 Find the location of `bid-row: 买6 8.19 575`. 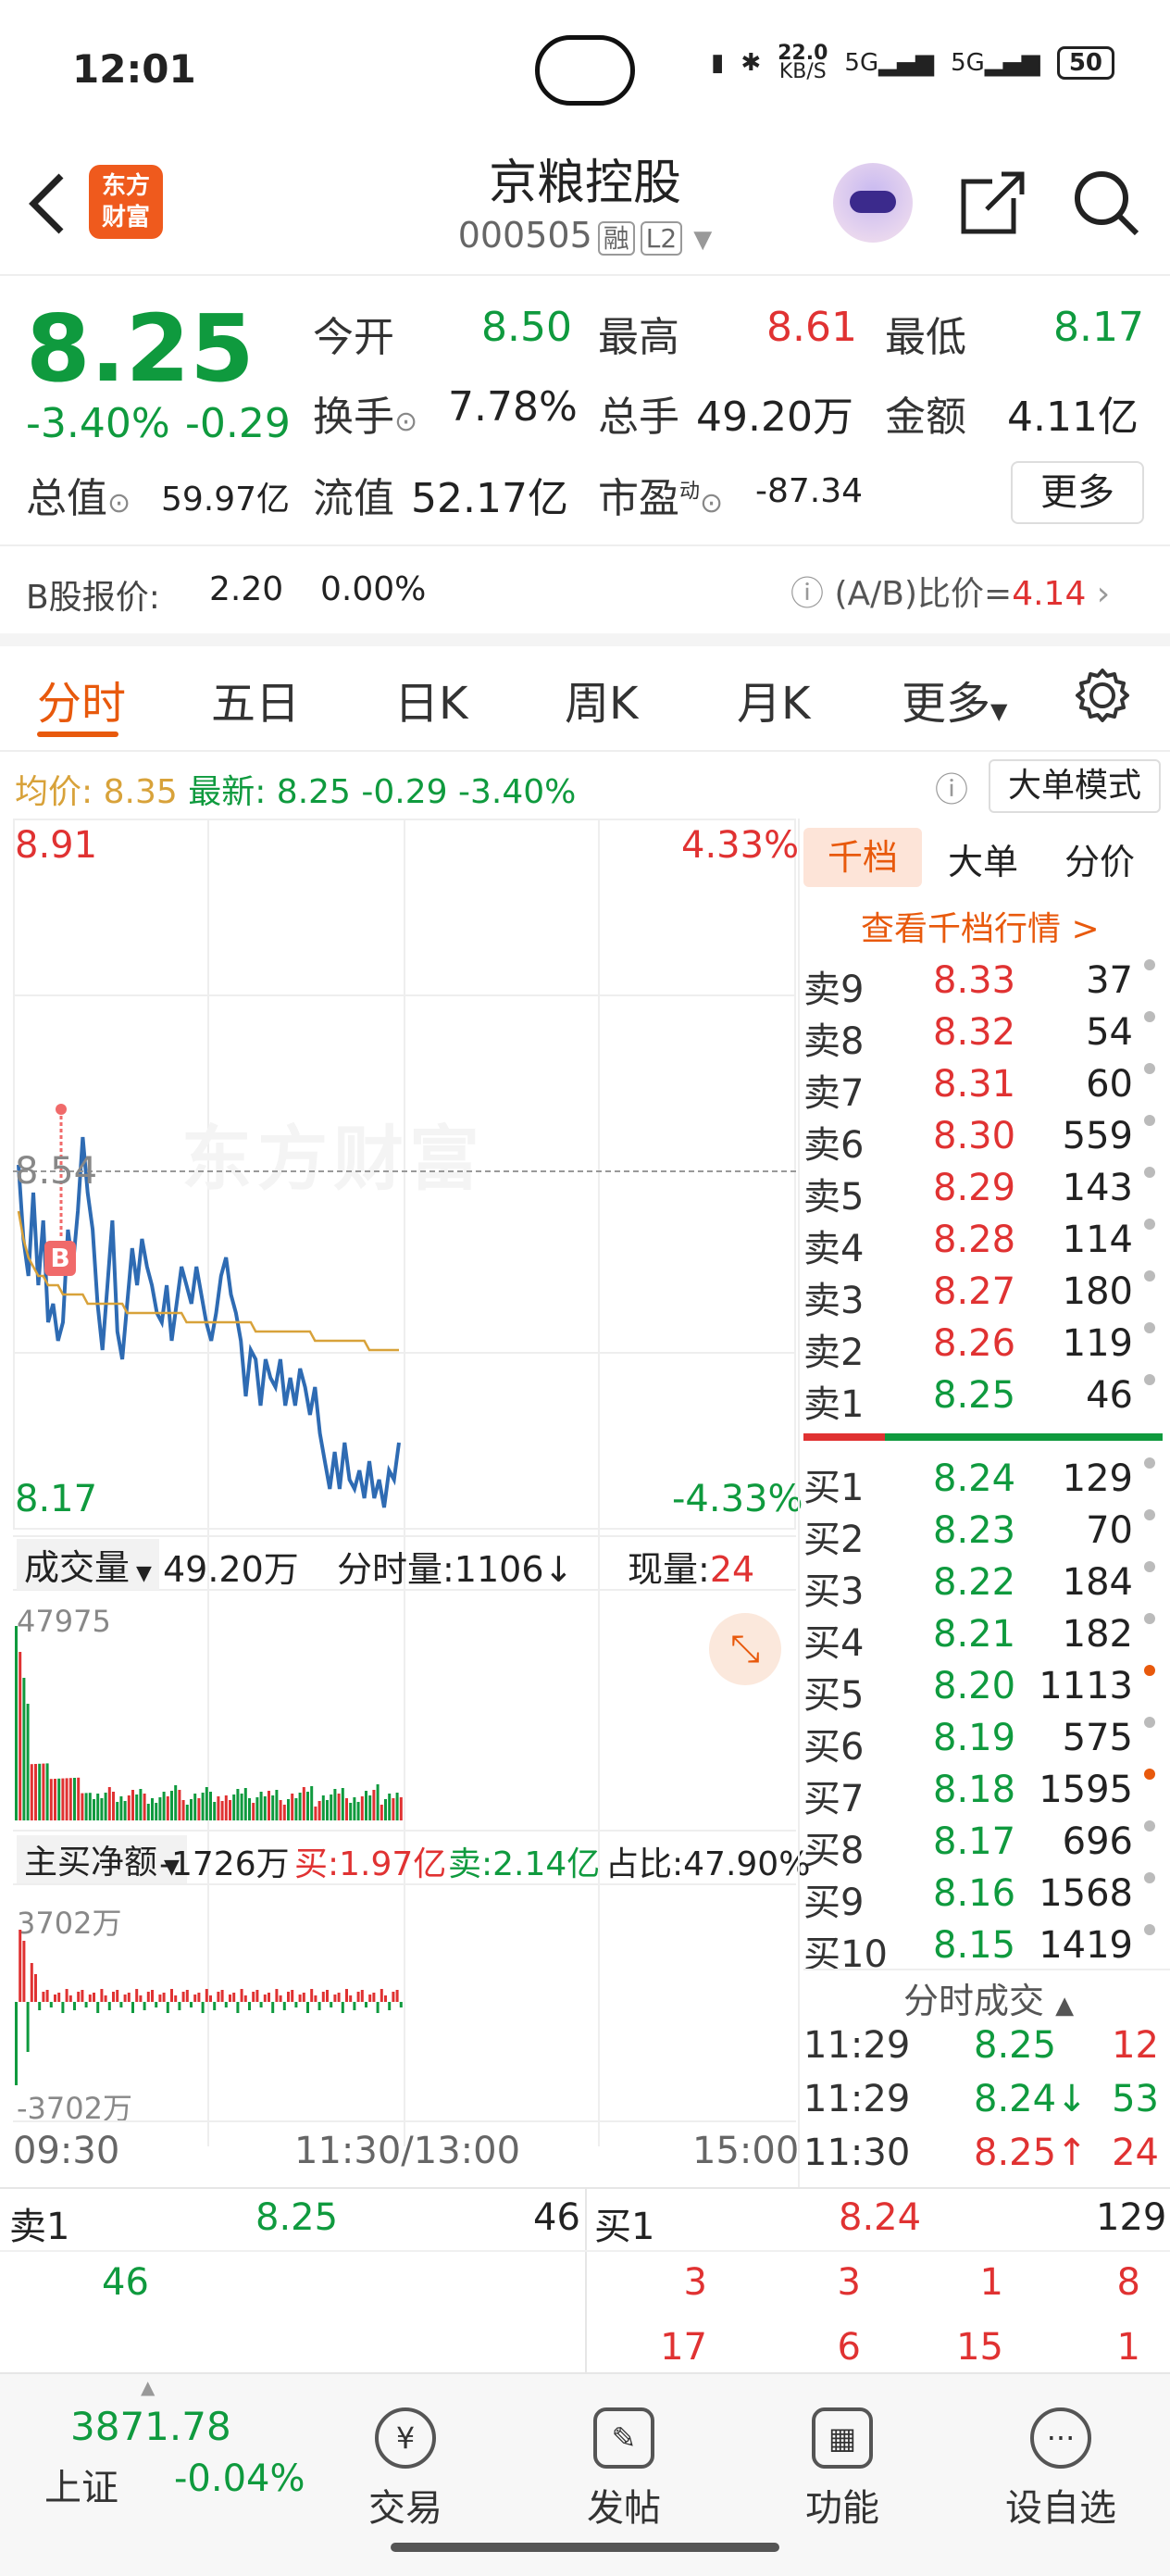

bid-row: 买6 8.19 575 is located at coordinates (981, 1743).